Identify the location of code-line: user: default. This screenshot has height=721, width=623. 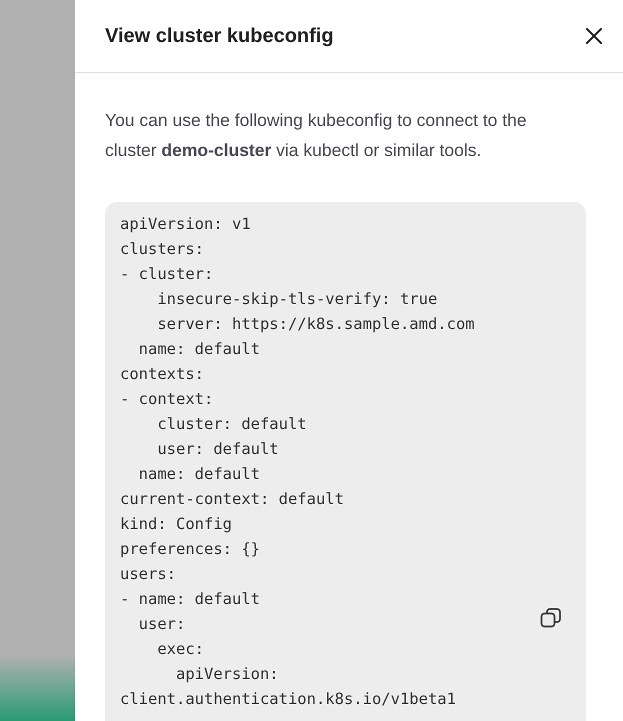
(217, 449).